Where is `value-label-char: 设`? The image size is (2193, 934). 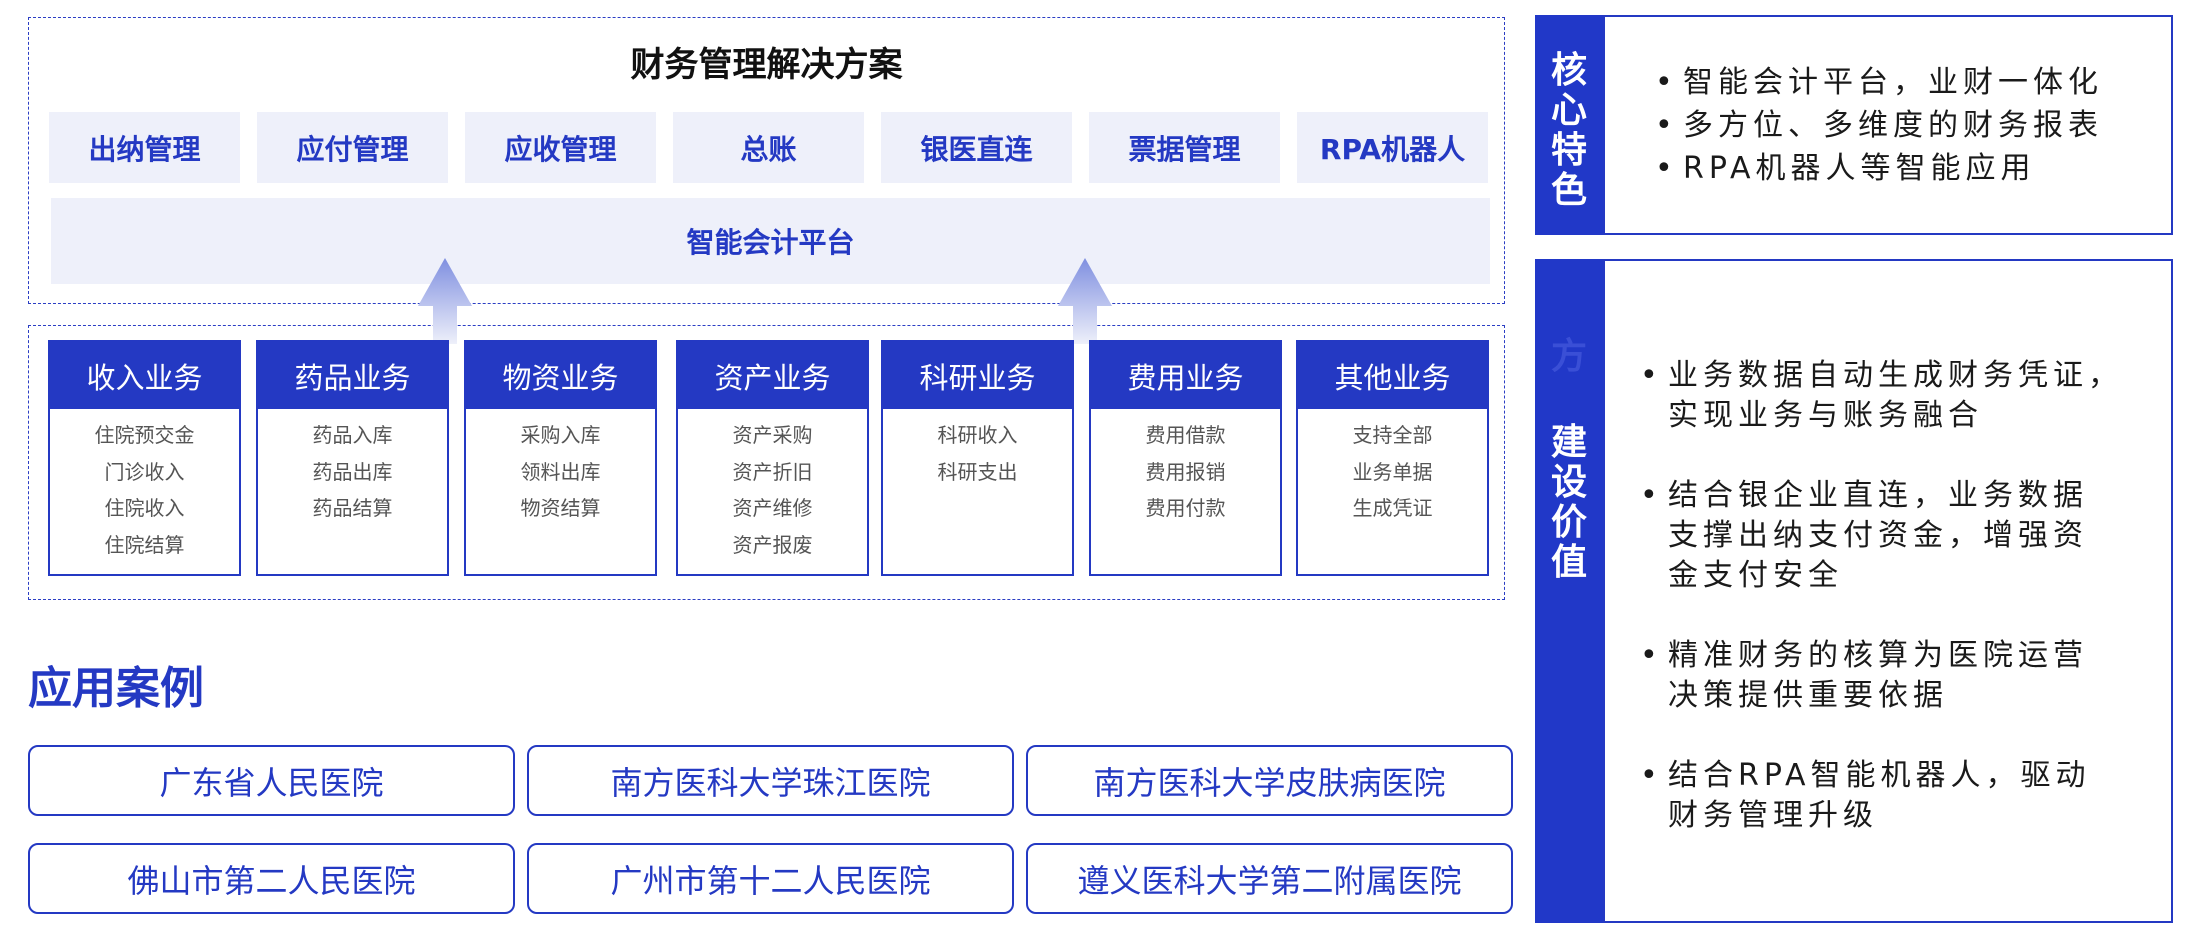
value-label-char: 设 is located at coordinates (1568, 482).